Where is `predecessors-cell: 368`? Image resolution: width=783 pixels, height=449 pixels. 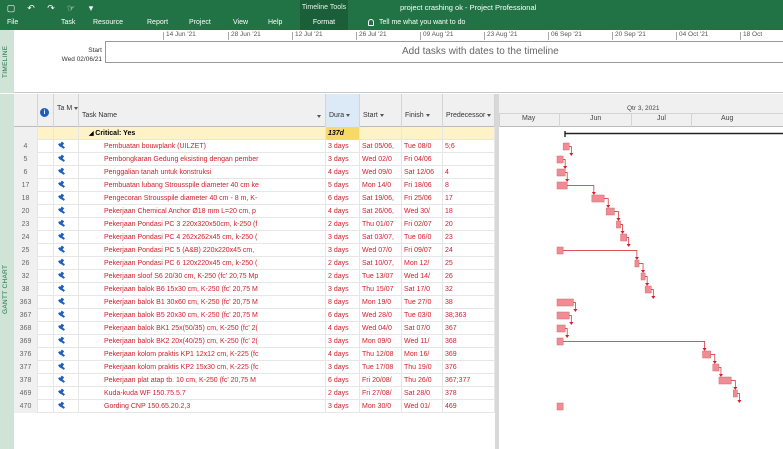
predecessors-cell: 368 is located at coordinates (469, 341).